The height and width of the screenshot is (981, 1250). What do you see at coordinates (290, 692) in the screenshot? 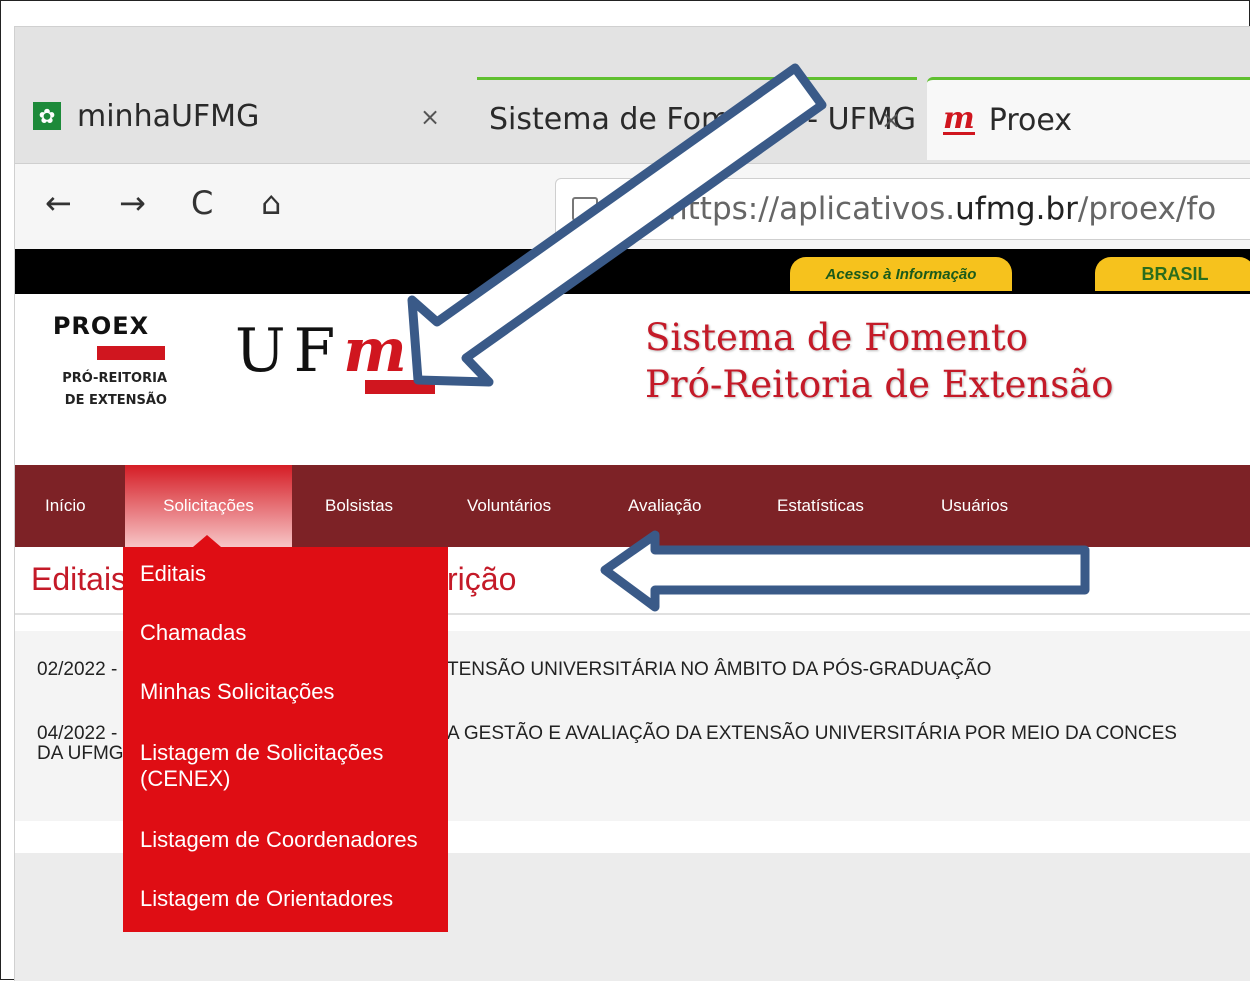
I see `menu-item-minhas-solicitacoes: Minhas Solicitações` at bounding box center [290, 692].